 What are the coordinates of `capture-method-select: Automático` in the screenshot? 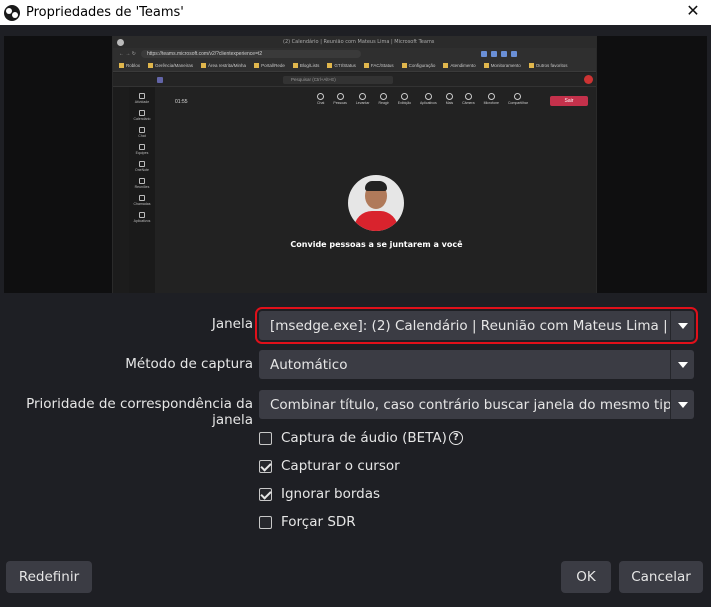 It's located at (476, 364).